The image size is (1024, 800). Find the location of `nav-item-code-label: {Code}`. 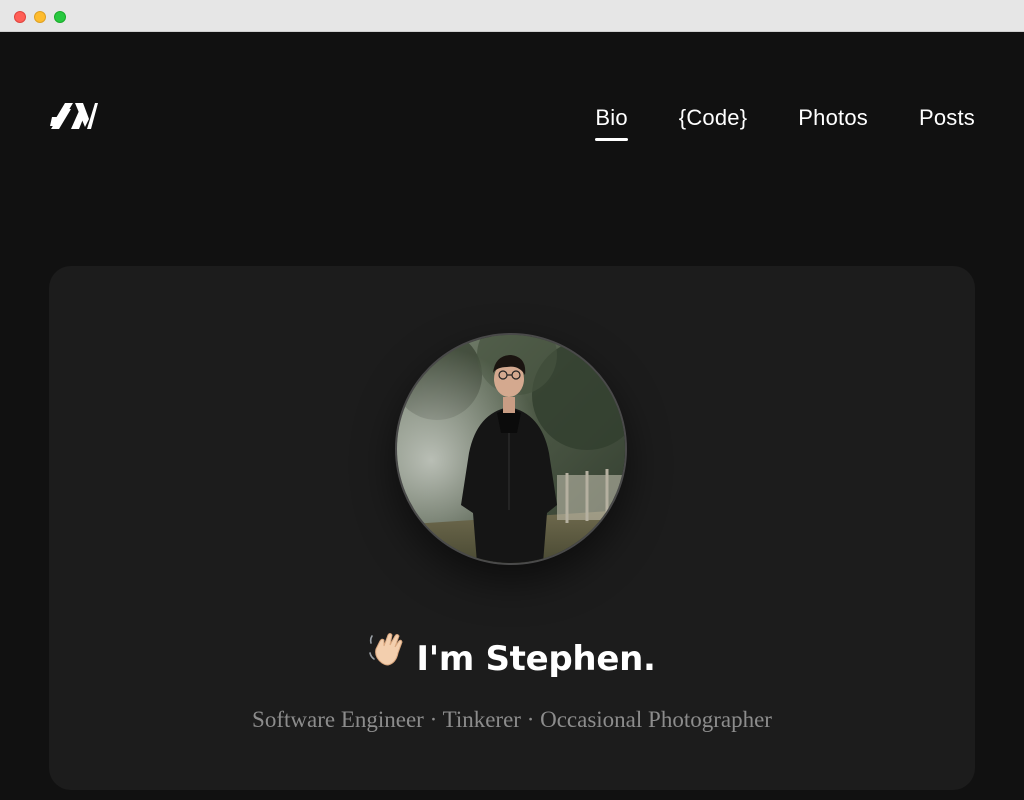

nav-item-code-label: {Code} is located at coordinates (713, 117).